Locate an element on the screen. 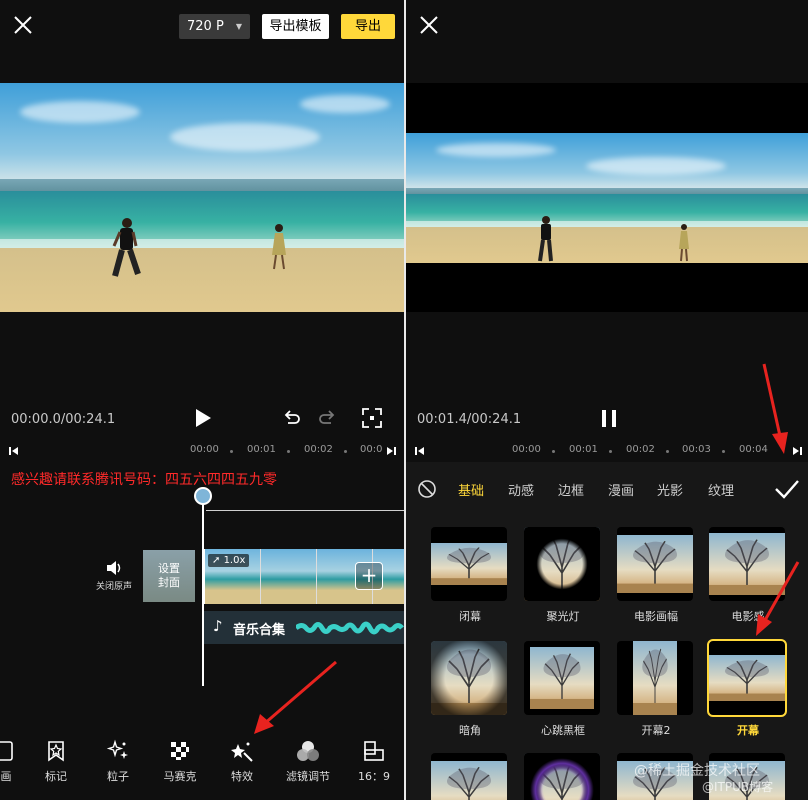 Image resolution: width=808 pixels, height=800 pixels. music-track-label: 音乐合集 is located at coordinates (259, 630).